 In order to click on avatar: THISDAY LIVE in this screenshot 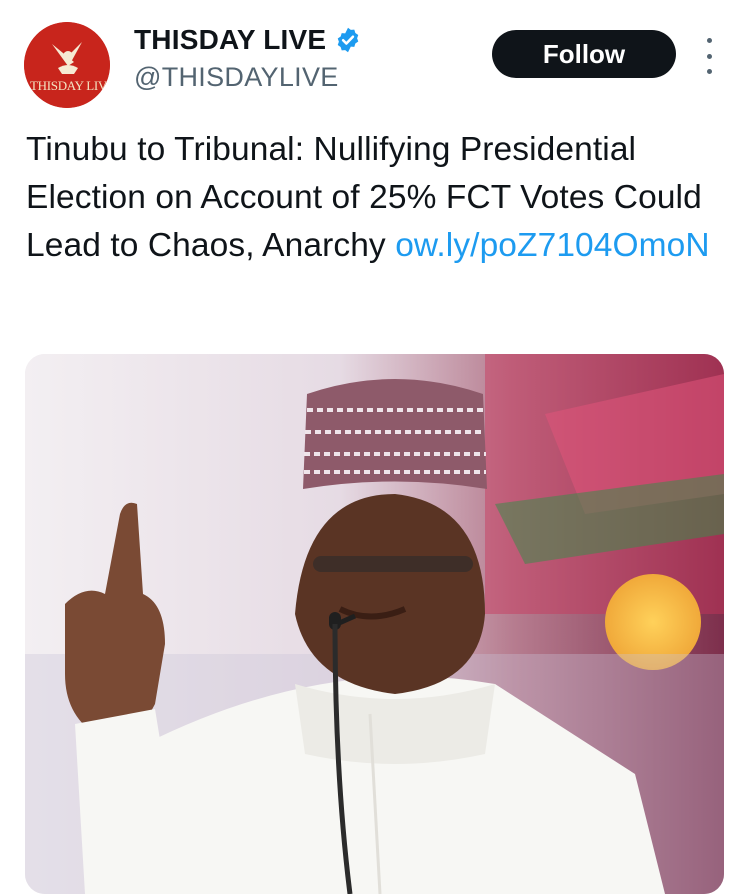, I will do `click(67, 65)`.